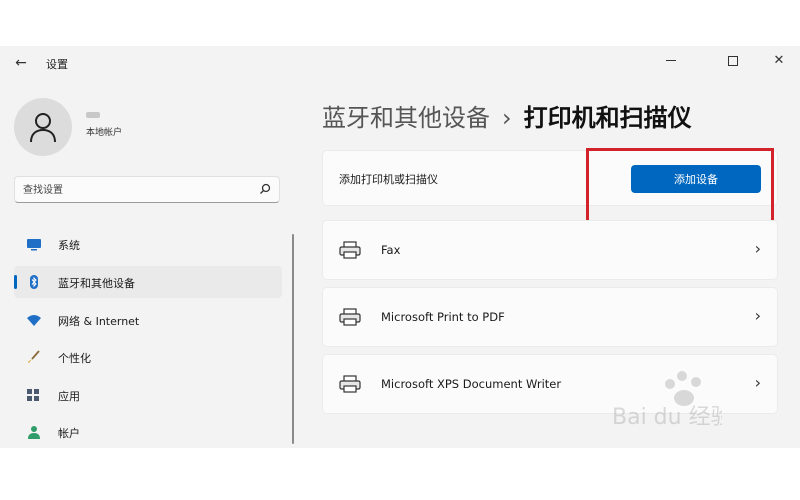 Image resolution: width=800 pixels, height=500 pixels. What do you see at coordinates (148, 432) in the screenshot?
I see `sidebar-item-accounts: 帐户` at bounding box center [148, 432].